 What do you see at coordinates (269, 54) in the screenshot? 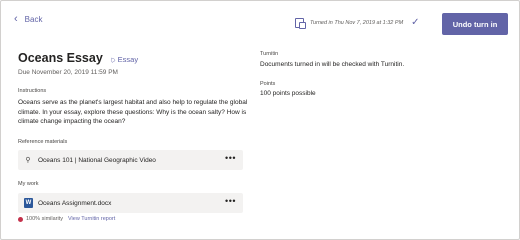
I see `turnitin-label: Turnitin` at bounding box center [269, 54].